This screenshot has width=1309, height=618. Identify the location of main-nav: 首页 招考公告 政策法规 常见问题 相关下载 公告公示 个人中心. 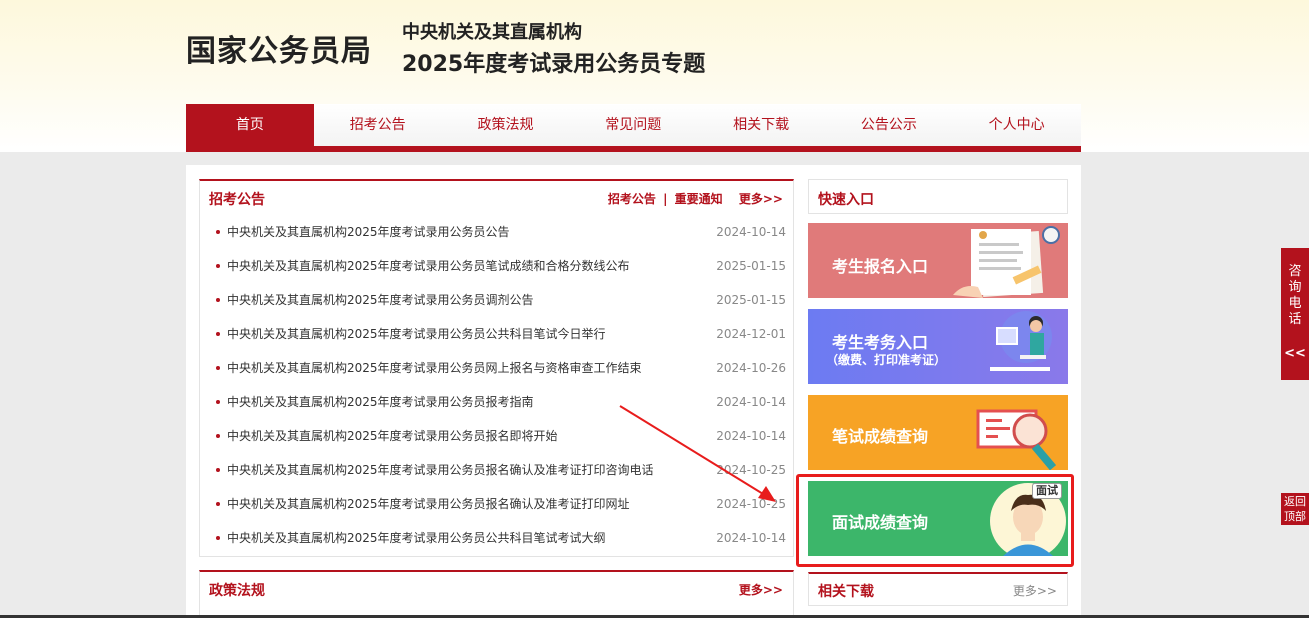
(633, 128).